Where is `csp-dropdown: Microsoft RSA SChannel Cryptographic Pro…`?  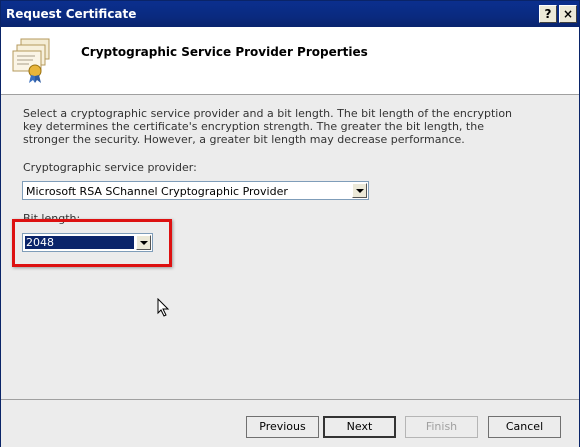 csp-dropdown: Microsoft RSA SChannel Cryptographic Pro… is located at coordinates (195, 190).